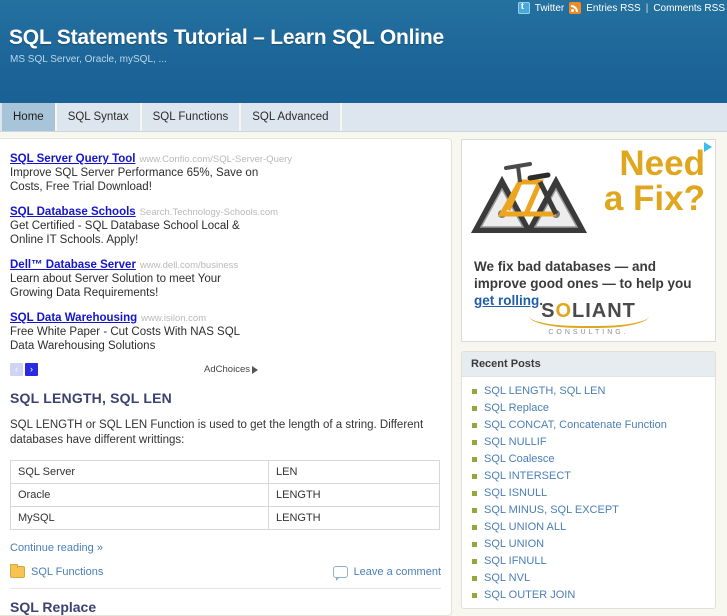 This screenshot has width=727, height=616. I want to click on rss-icon, so click(575, 8).